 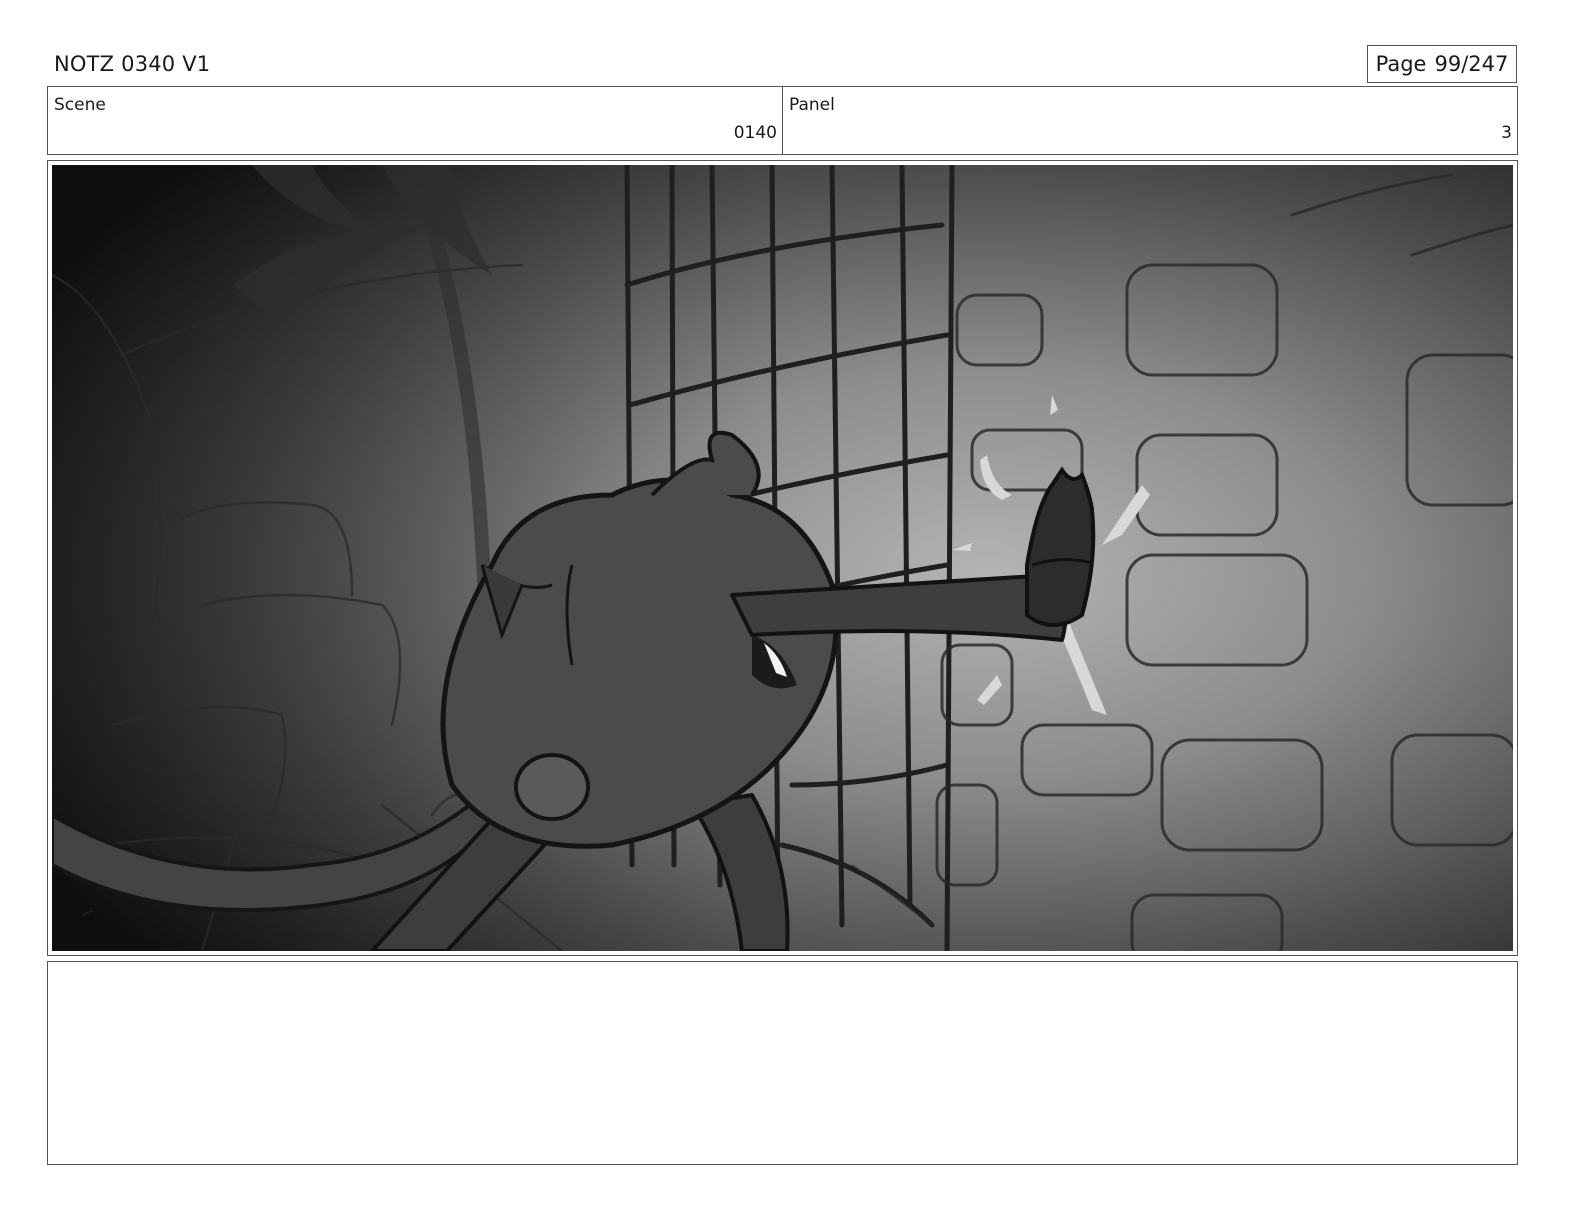 What do you see at coordinates (80, 105) in the screenshot?
I see `scene-label: Scene` at bounding box center [80, 105].